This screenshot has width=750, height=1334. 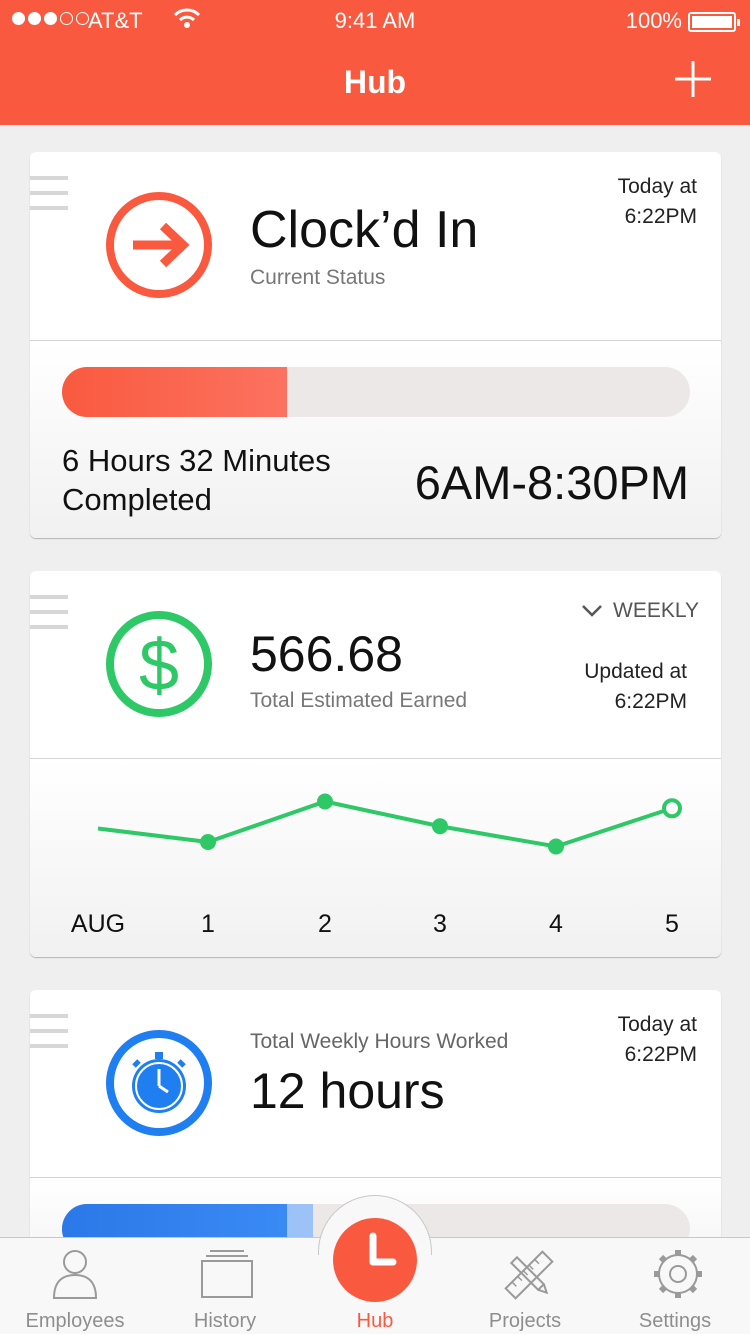 What do you see at coordinates (159, 1083) in the screenshot?
I see `stopwatch-icon` at bounding box center [159, 1083].